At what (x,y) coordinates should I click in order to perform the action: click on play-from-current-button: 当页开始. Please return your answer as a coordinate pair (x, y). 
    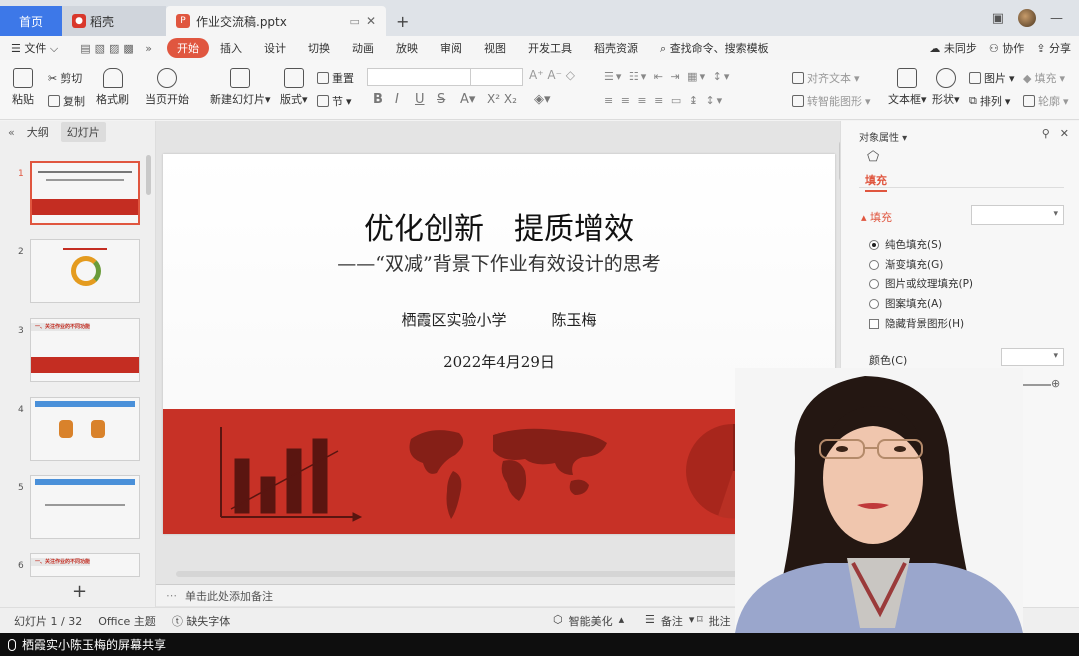
    Looking at the image, I should click on (167, 87).